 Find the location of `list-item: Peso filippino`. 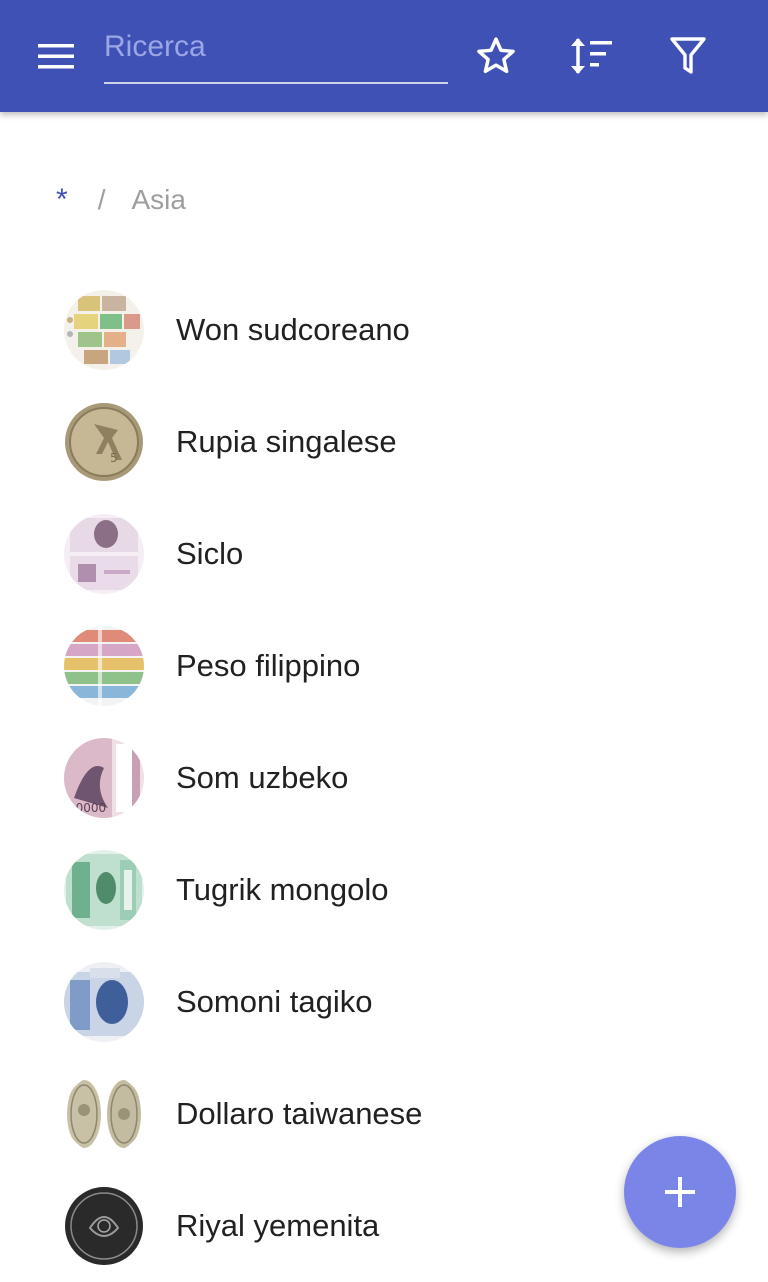

list-item: Peso filippino is located at coordinates (384, 666).